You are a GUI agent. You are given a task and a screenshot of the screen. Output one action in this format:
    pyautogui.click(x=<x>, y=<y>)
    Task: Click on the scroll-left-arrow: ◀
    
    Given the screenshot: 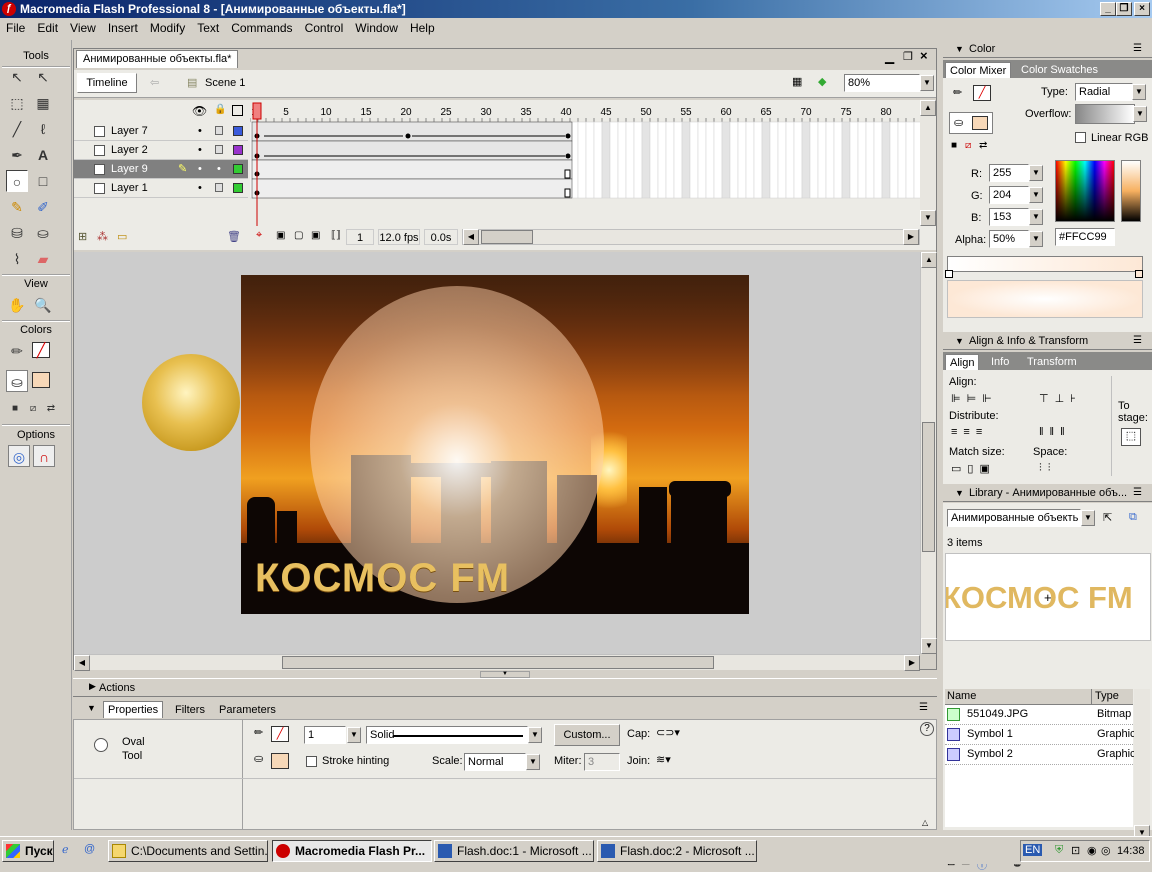 What is the action you would take?
    pyautogui.click(x=471, y=237)
    